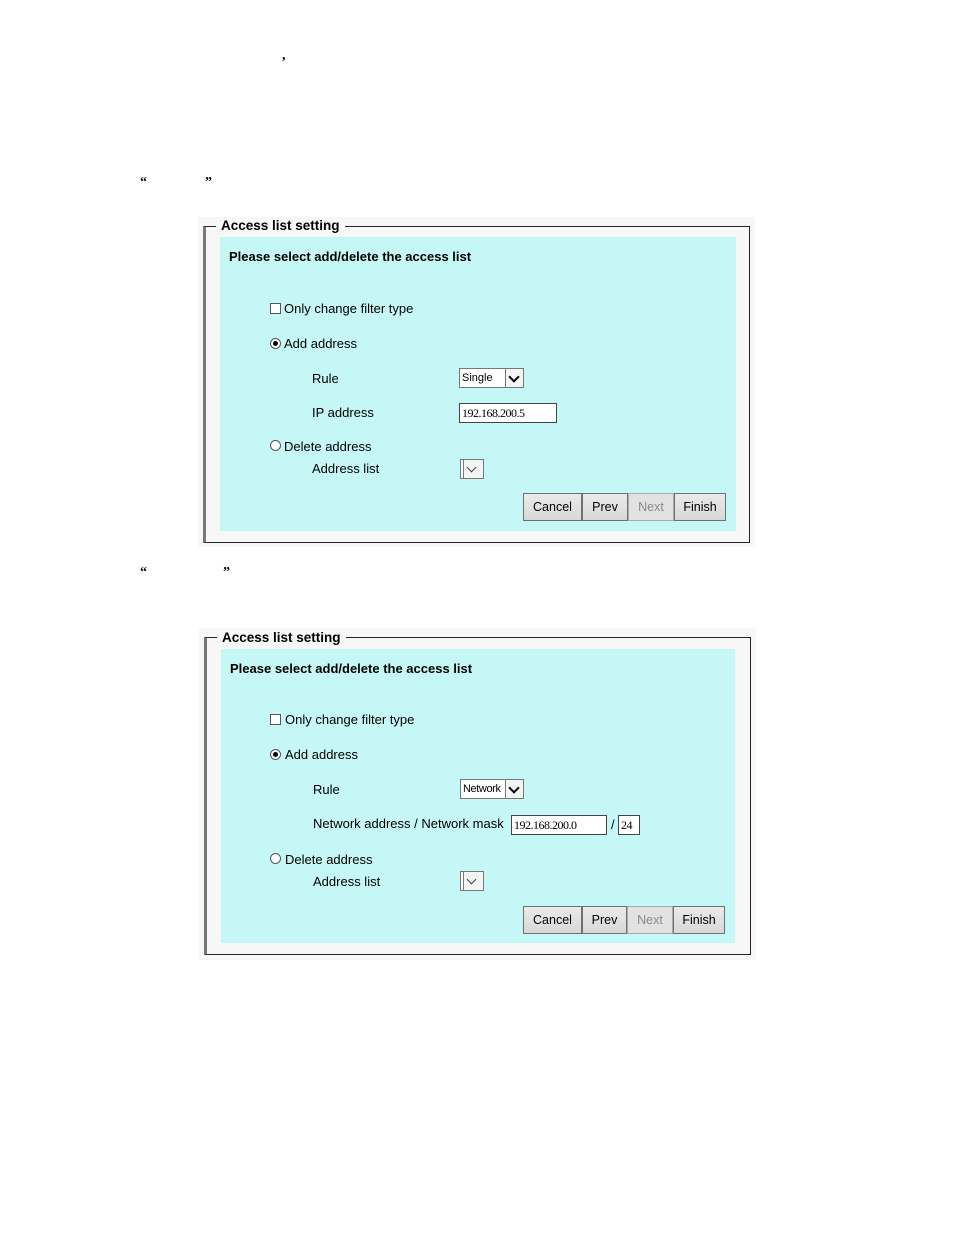 The image size is (954, 1235). Describe the element at coordinates (477, 378) in the screenshot. I see `rule-select-value: Single` at that location.